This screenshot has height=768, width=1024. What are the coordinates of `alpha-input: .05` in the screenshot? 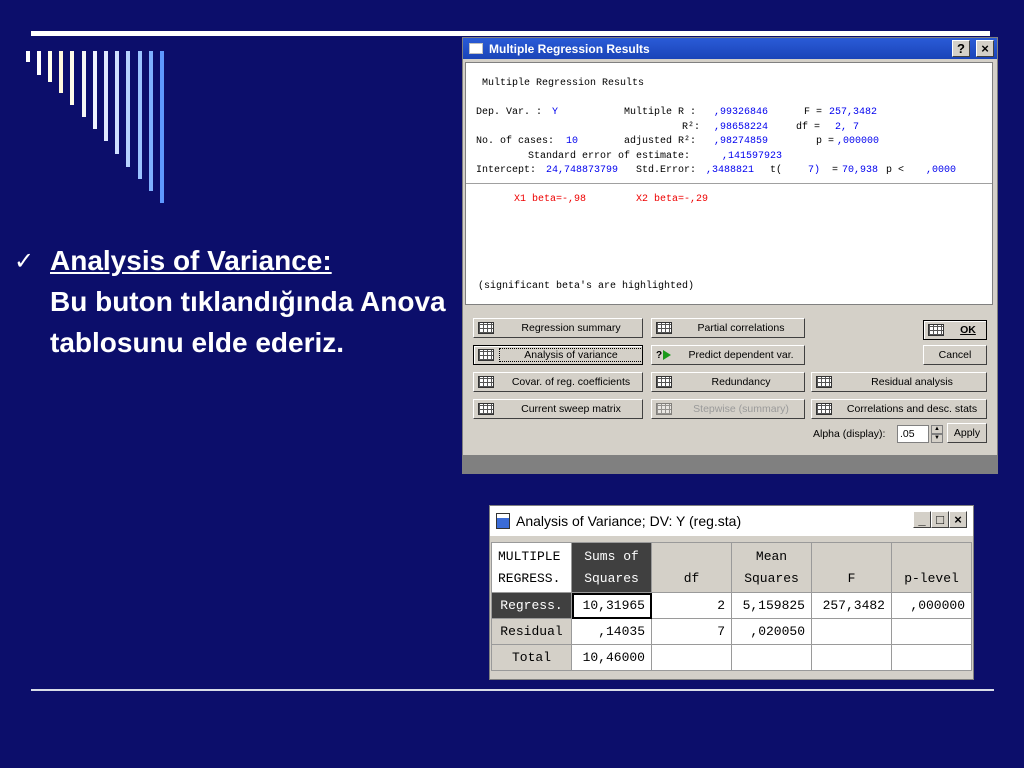 It's located at (913, 434).